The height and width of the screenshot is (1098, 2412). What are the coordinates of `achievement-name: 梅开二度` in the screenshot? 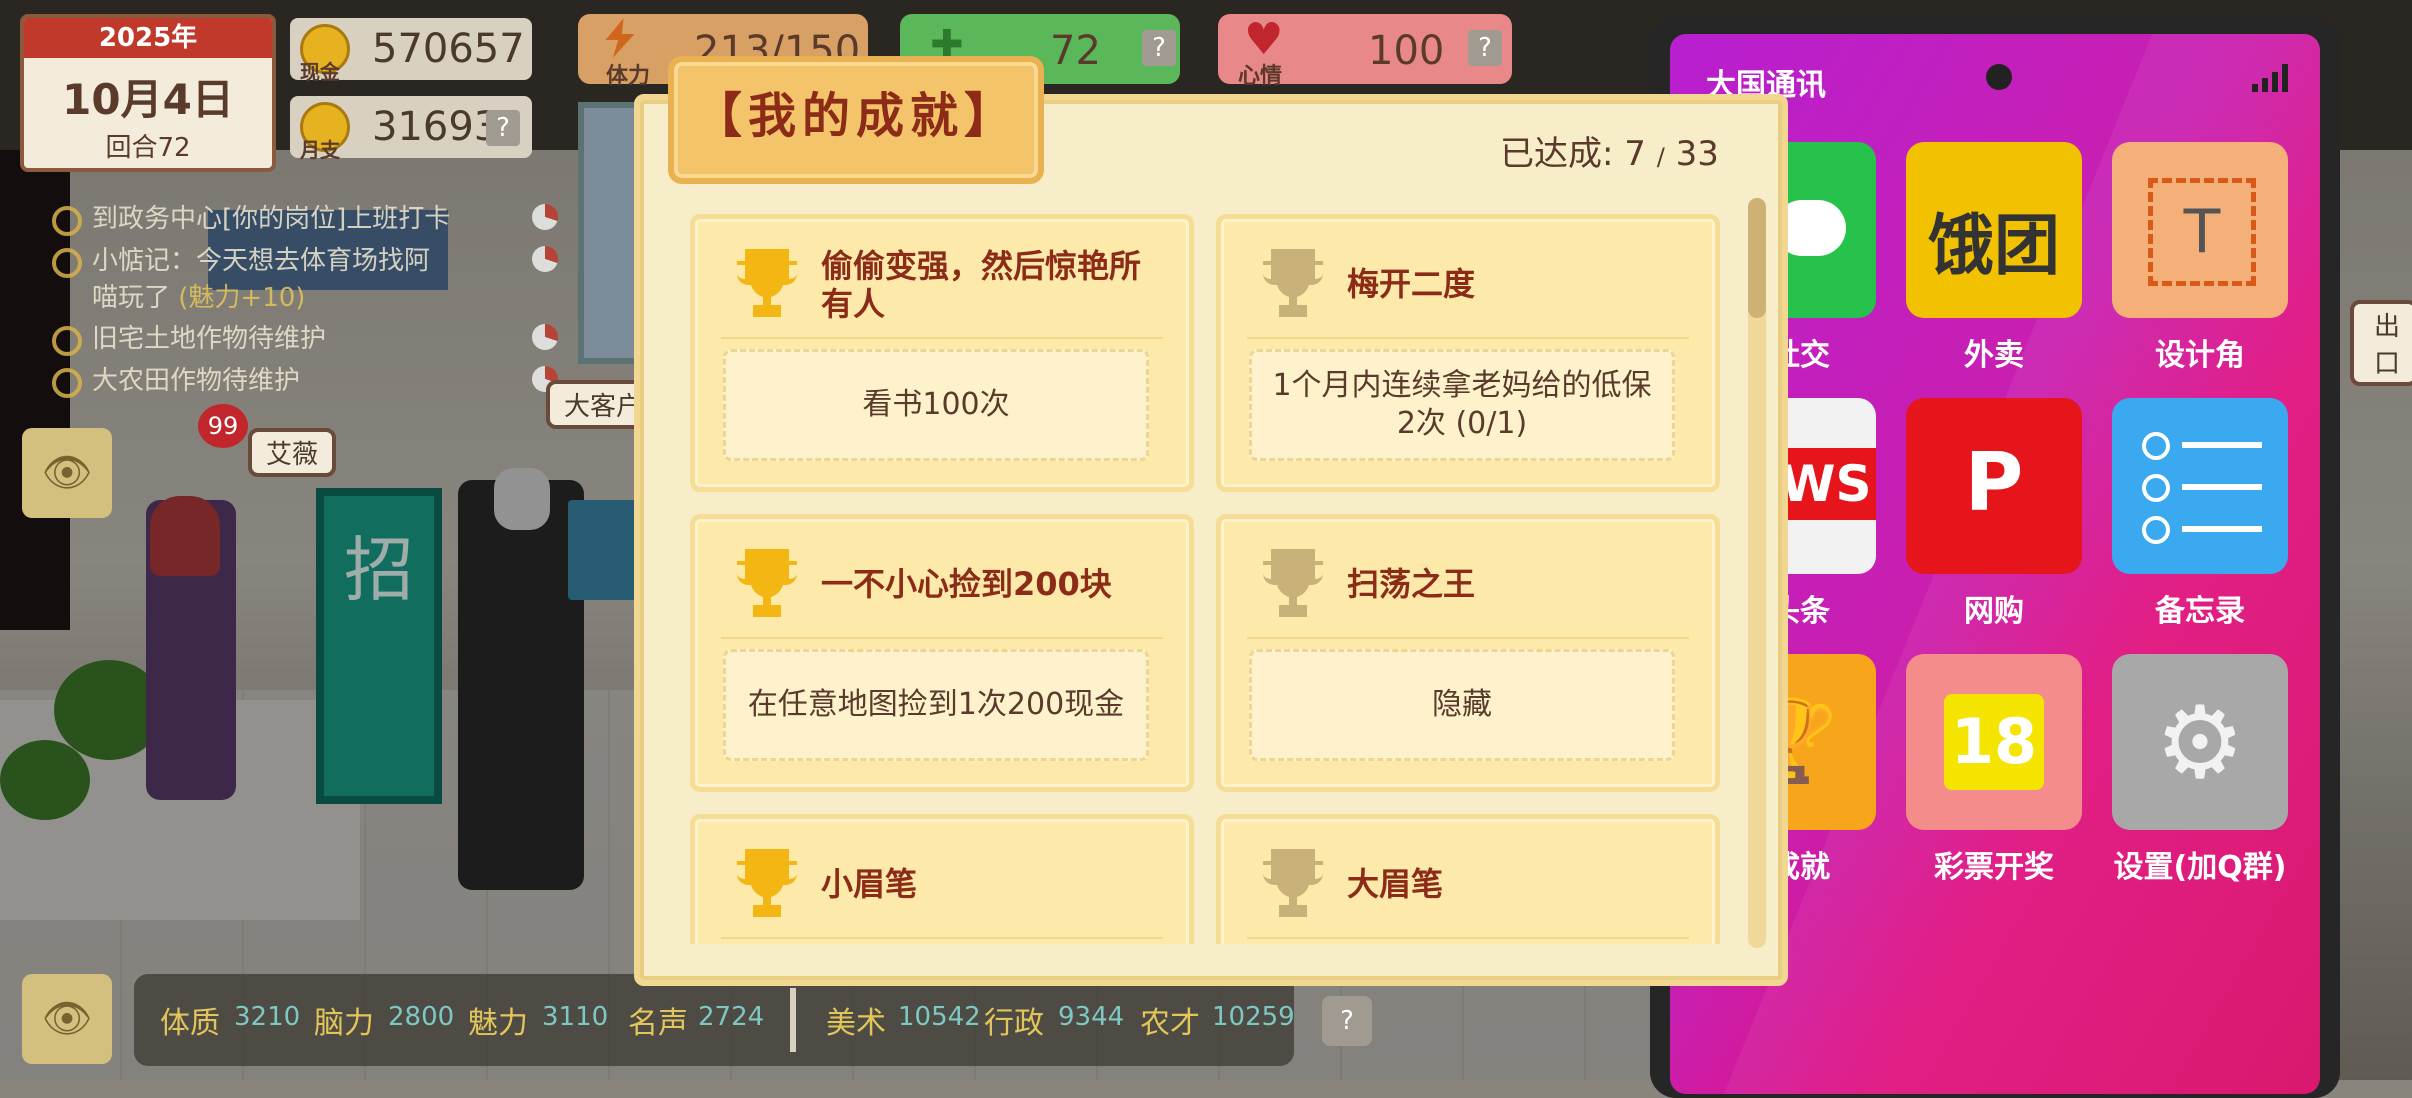 It's located at (1411, 284).